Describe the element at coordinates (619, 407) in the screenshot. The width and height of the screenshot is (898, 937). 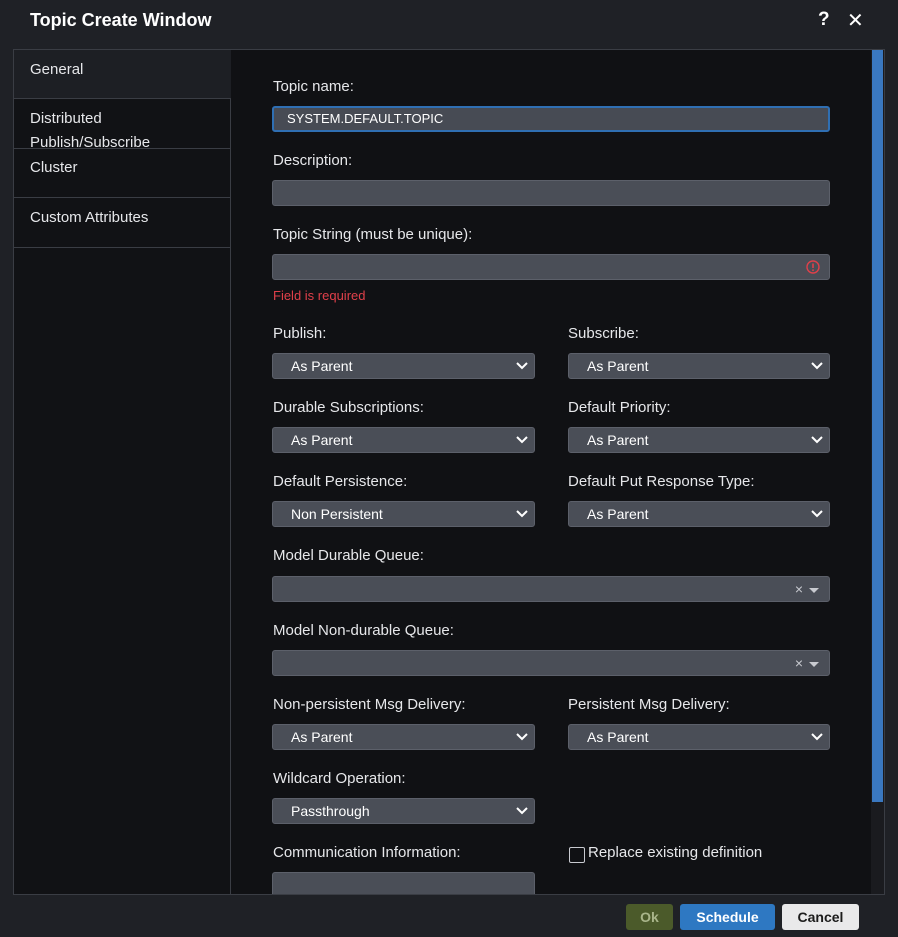
I see `default-priority-label: Default Priority:` at that location.